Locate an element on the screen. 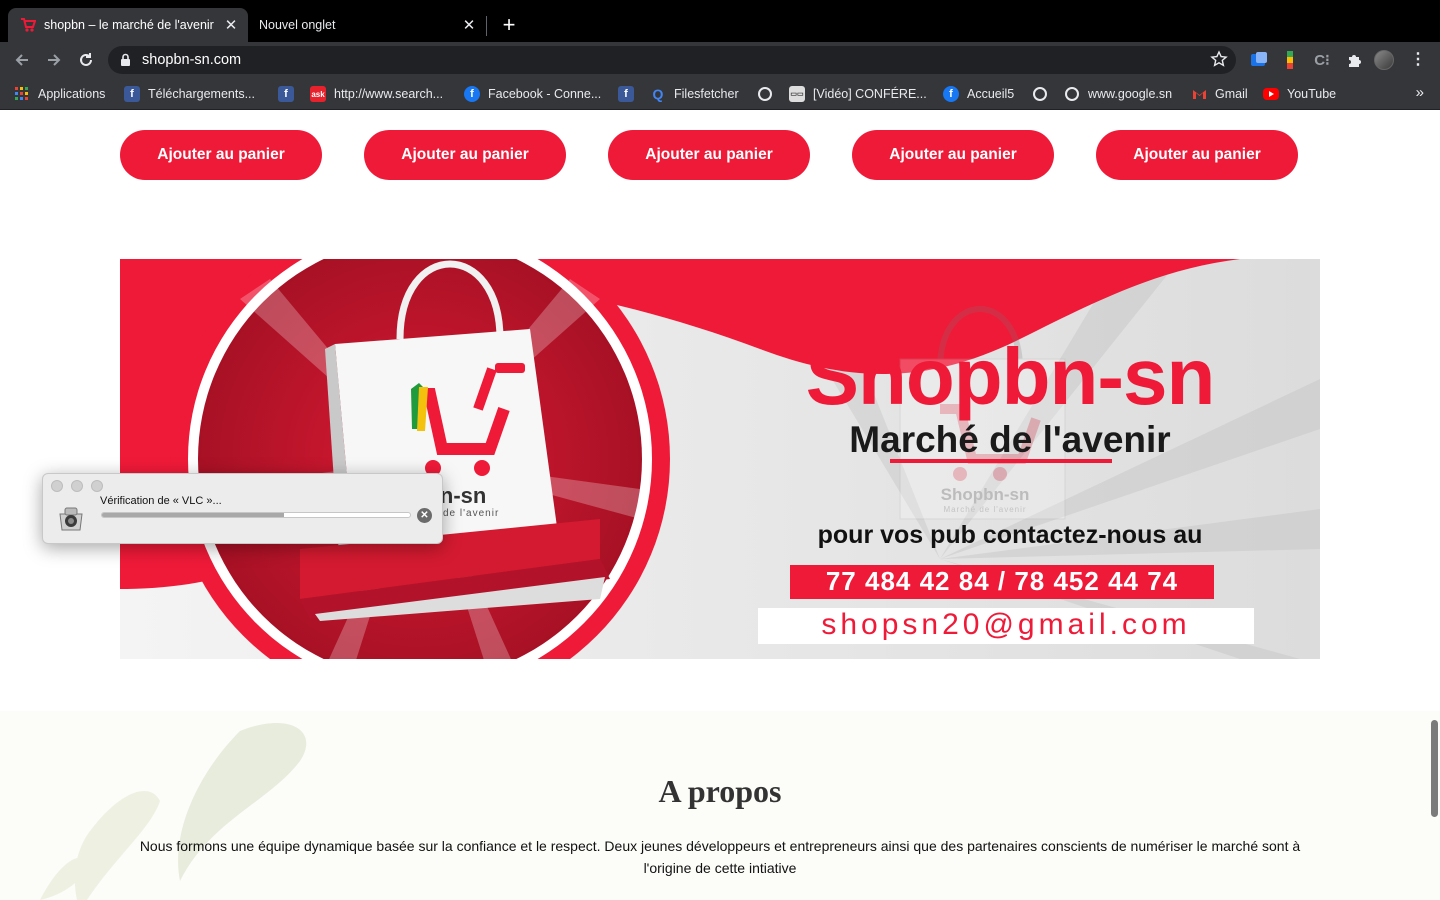  bookmark-label: Gmail is located at coordinates (1231, 94).